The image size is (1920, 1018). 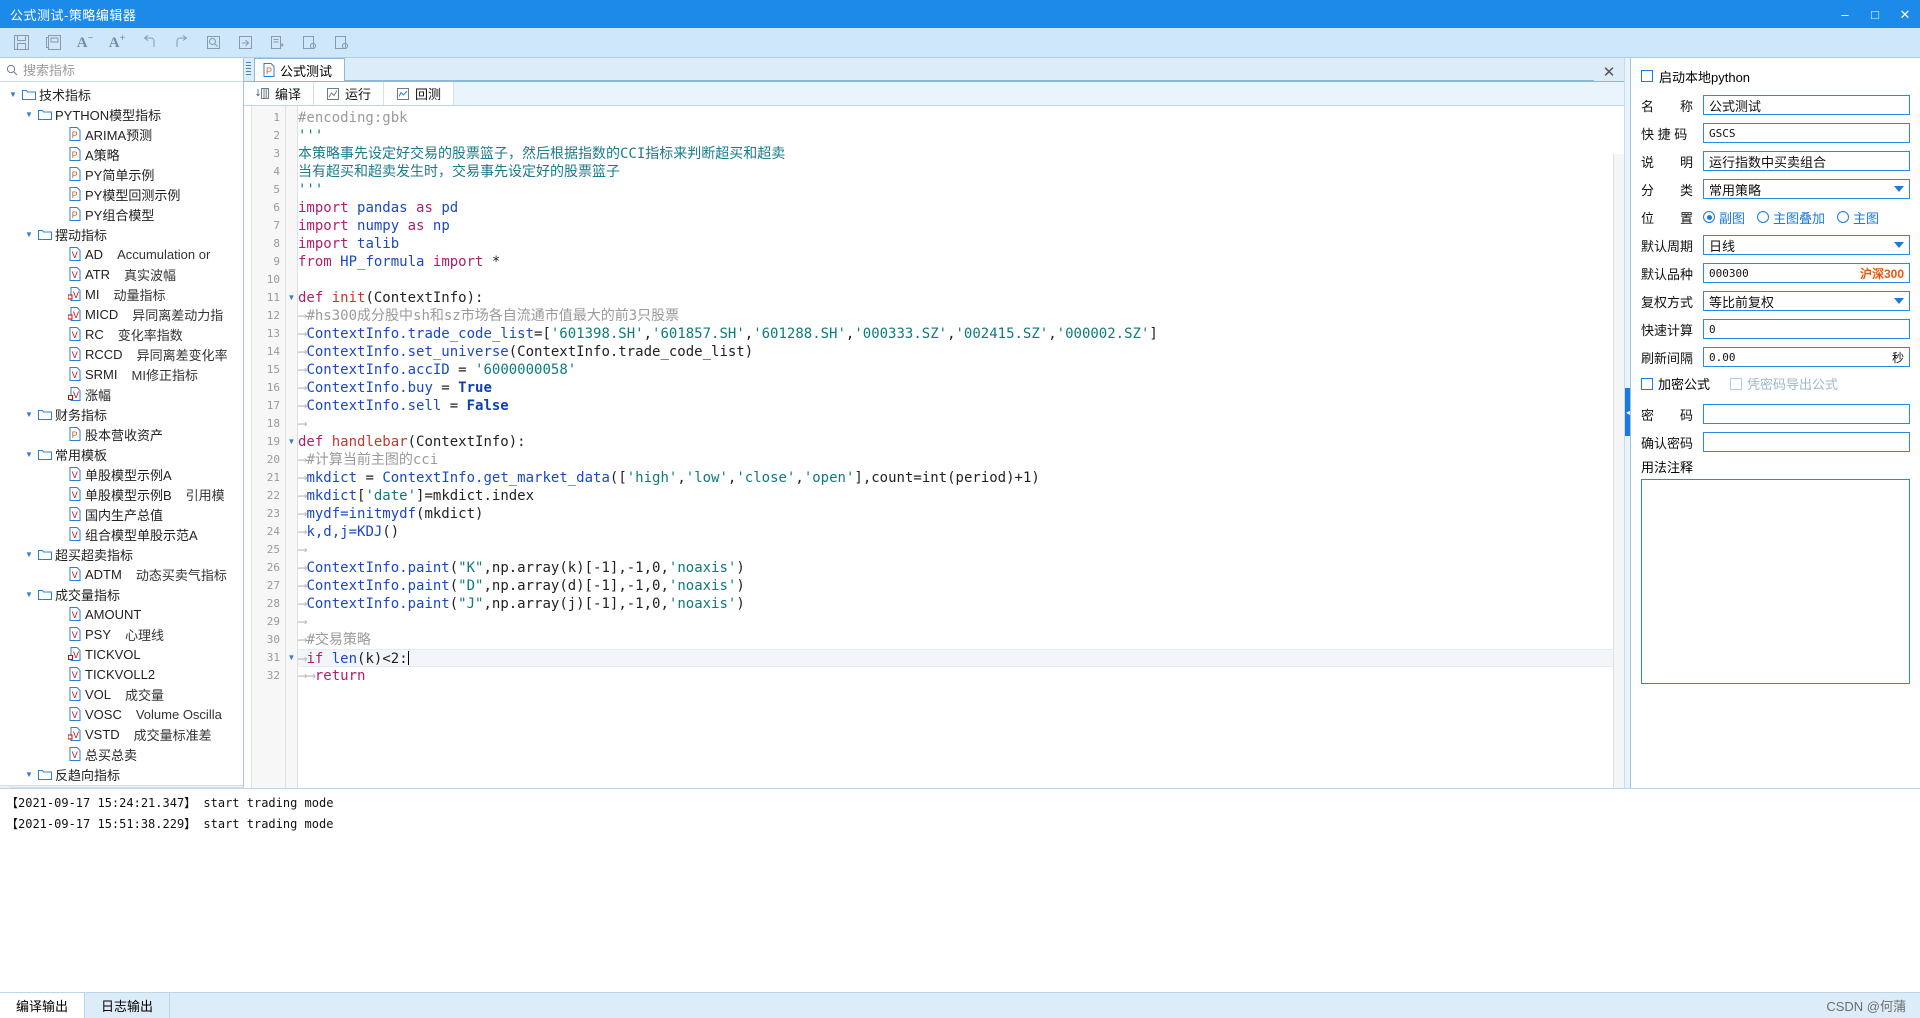 What do you see at coordinates (961, 496) in the screenshot?
I see `code-line: ⟶mkdict['date']=mkdict.index` at bounding box center [961, 496].